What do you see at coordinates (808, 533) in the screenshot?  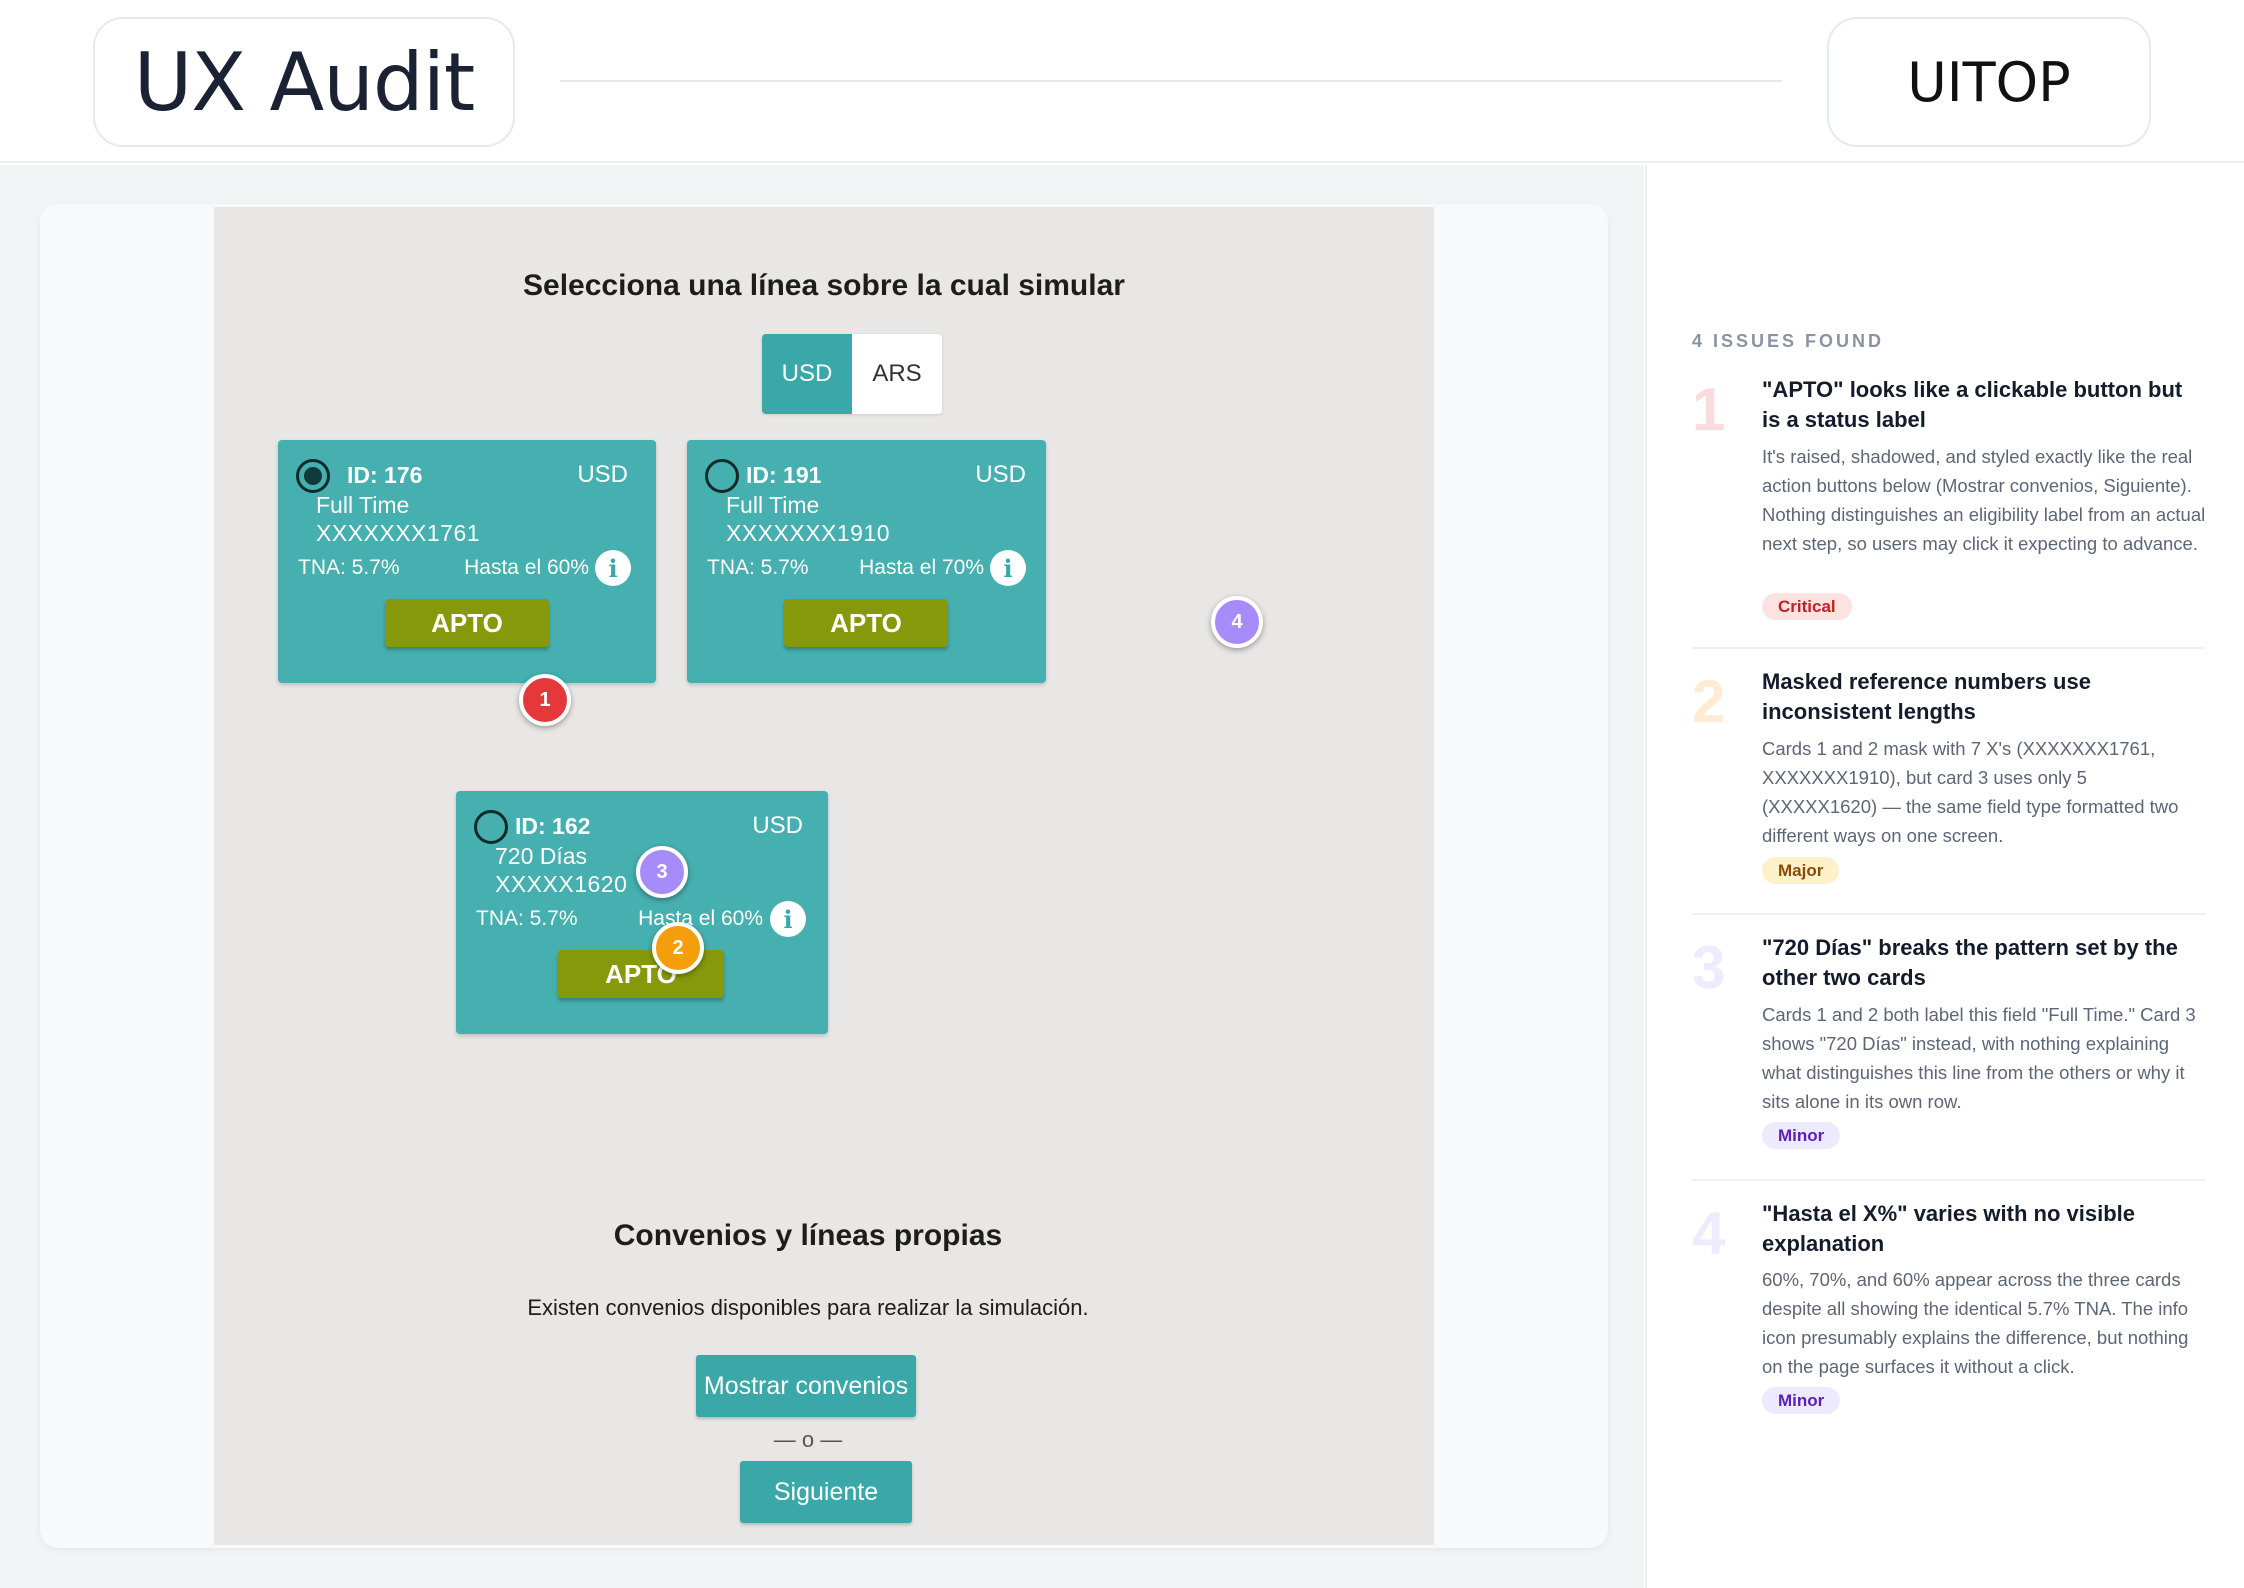 I see `card-mask-number: XXXXXXX1910` at bounding box center [808, 533].